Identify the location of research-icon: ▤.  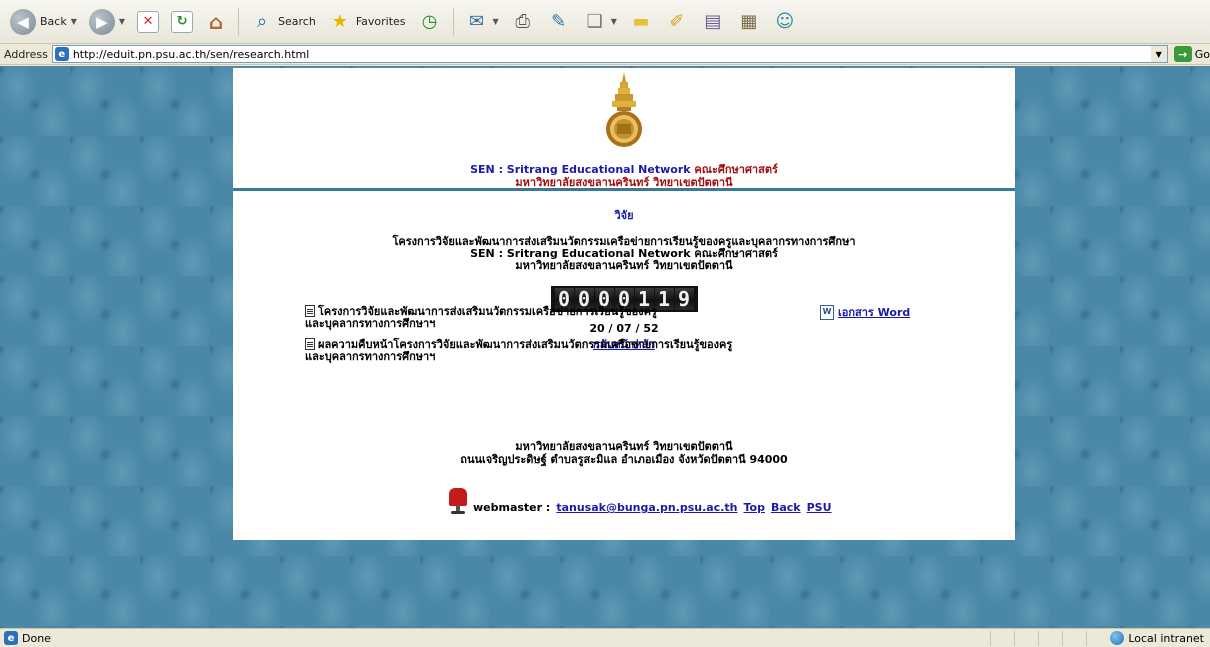
(713, 21).